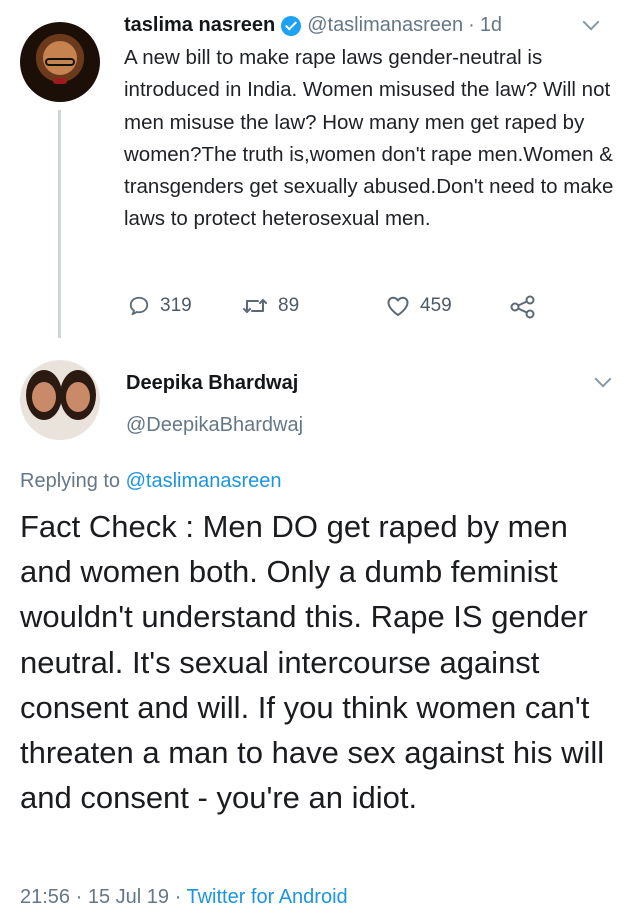 This screenshot has height=922, width=639. I want to click on author-name: Deepika Bhardwaj, so click(212, 383).